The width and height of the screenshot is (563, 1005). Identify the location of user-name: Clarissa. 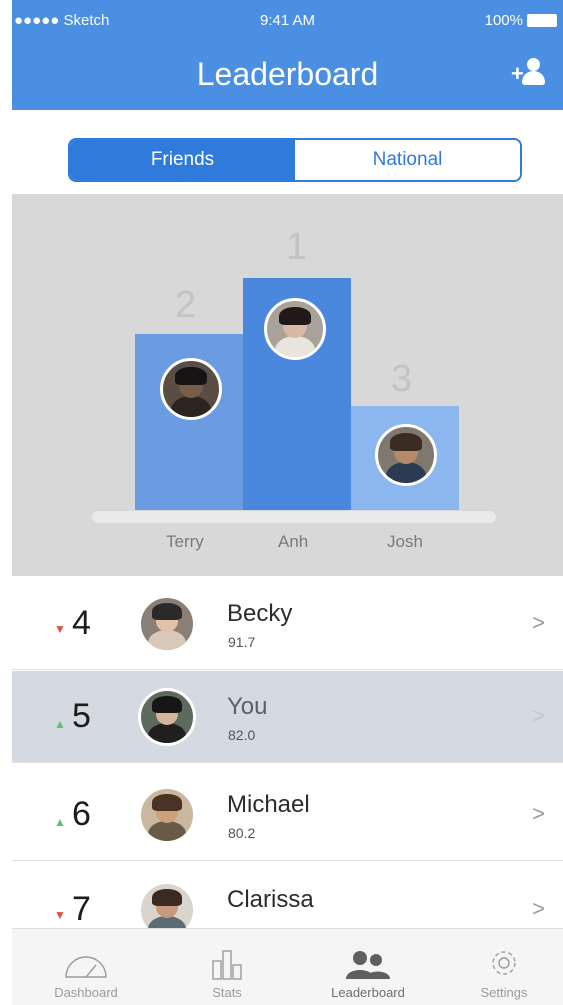
(270, 899).